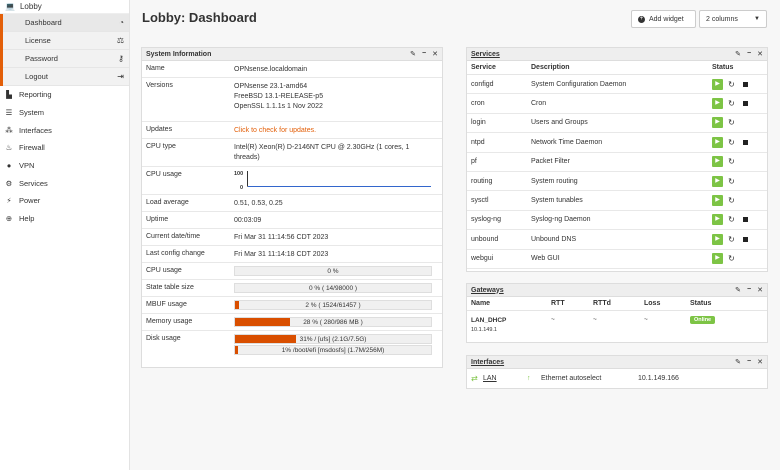 This screenshot has width=780, height=470. What do you see at coordinates (281, 237) in the screenshot?
I see `row-value: Fri Mar 31 11:14:56 CDT 2023` at bounding box center [281, 237].